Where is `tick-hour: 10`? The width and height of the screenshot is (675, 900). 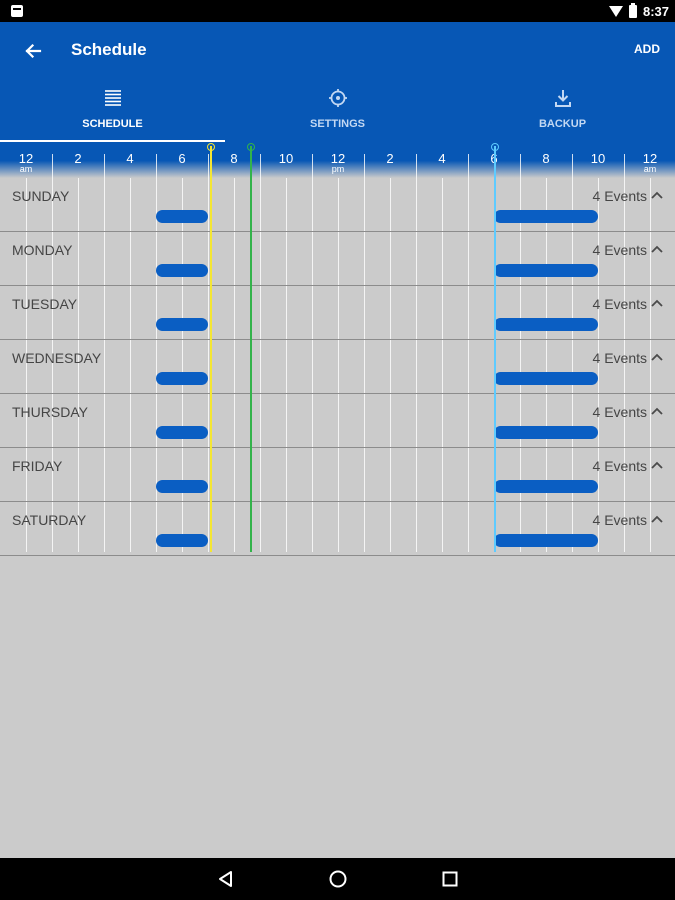 tick-hour: 10 is located at coordinates (286, 158).